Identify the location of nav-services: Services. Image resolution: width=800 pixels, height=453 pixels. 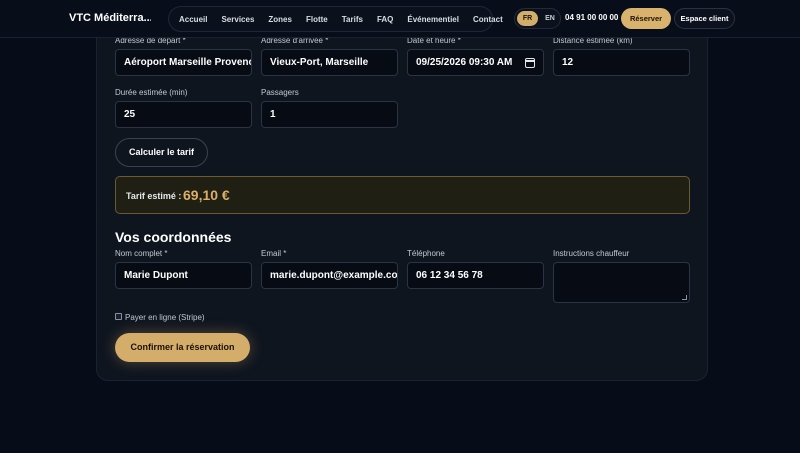
(237, 19).